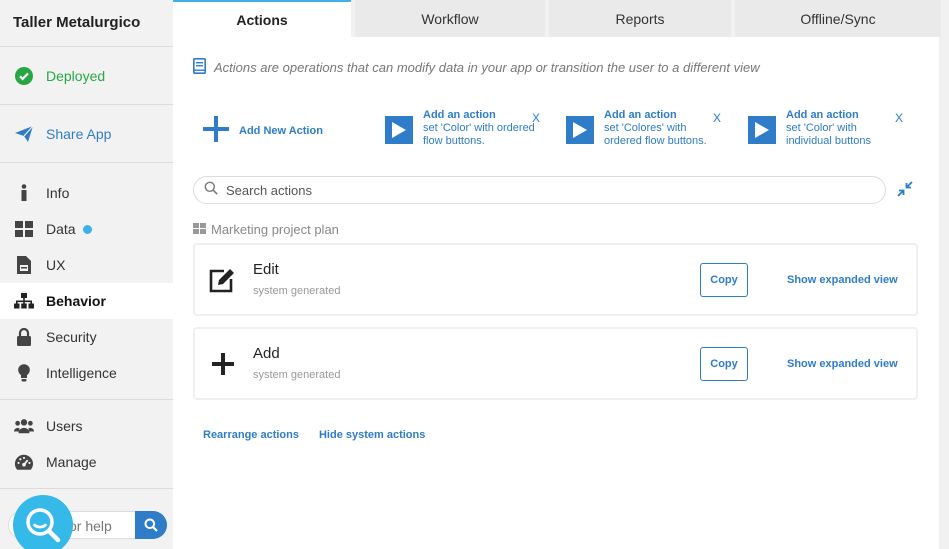  Describe the element at coordinates (76, 301) in the screenshot. I see `sidebar-item-label: Behavior` at that location.